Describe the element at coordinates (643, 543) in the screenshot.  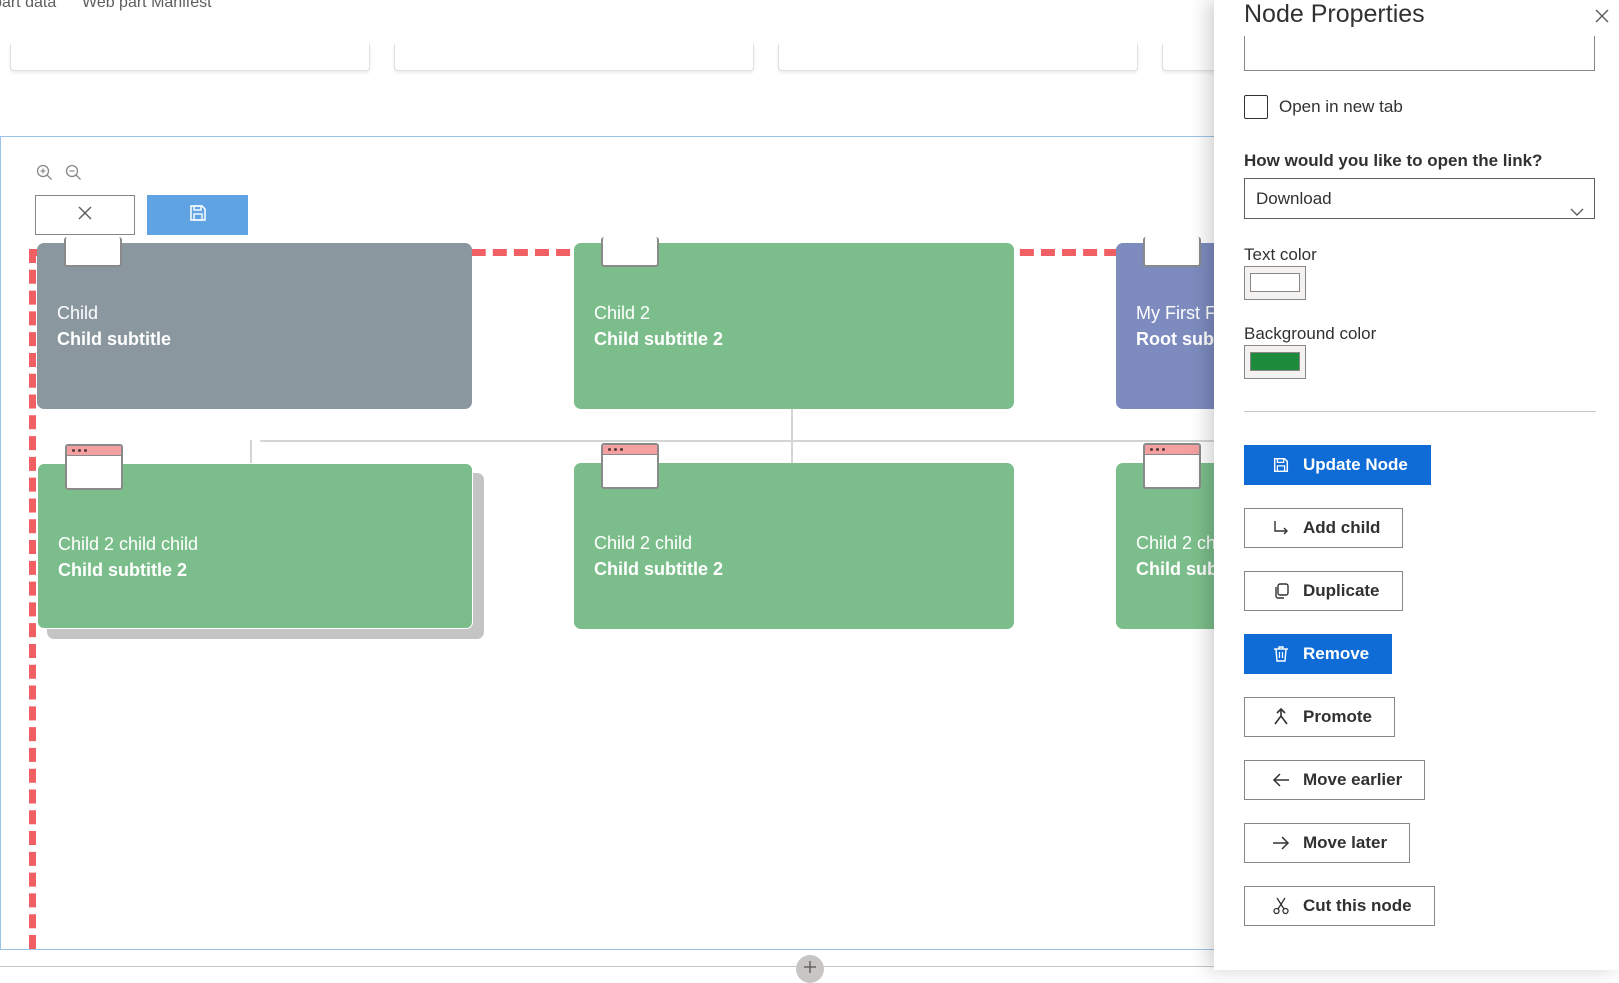
I see `node-title: Child 2 child` at that location.